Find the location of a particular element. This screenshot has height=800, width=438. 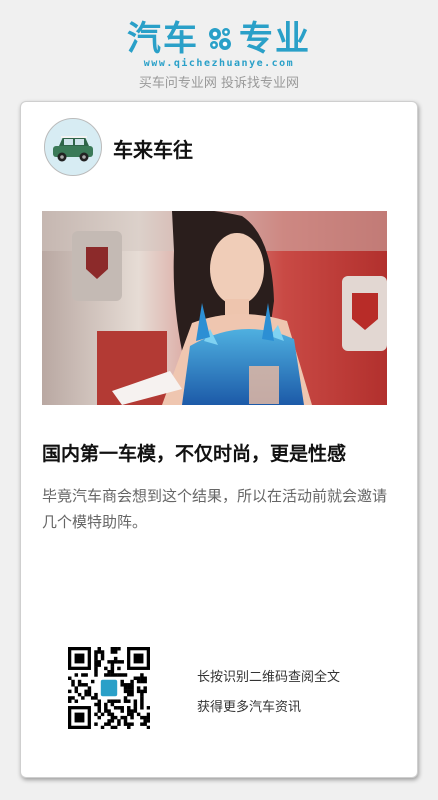

car-avatar-icon is located at coordinates (73, 147).